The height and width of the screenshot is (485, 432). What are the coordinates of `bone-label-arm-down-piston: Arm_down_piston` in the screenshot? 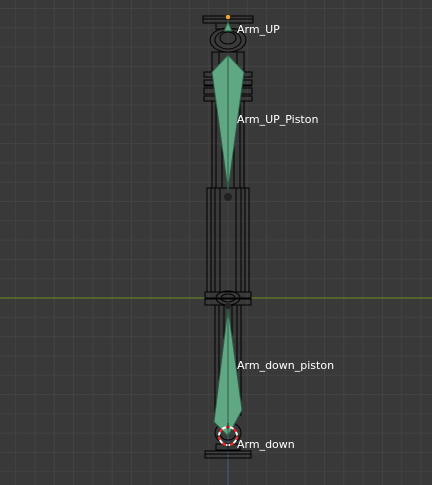 It's located at (285, 365).